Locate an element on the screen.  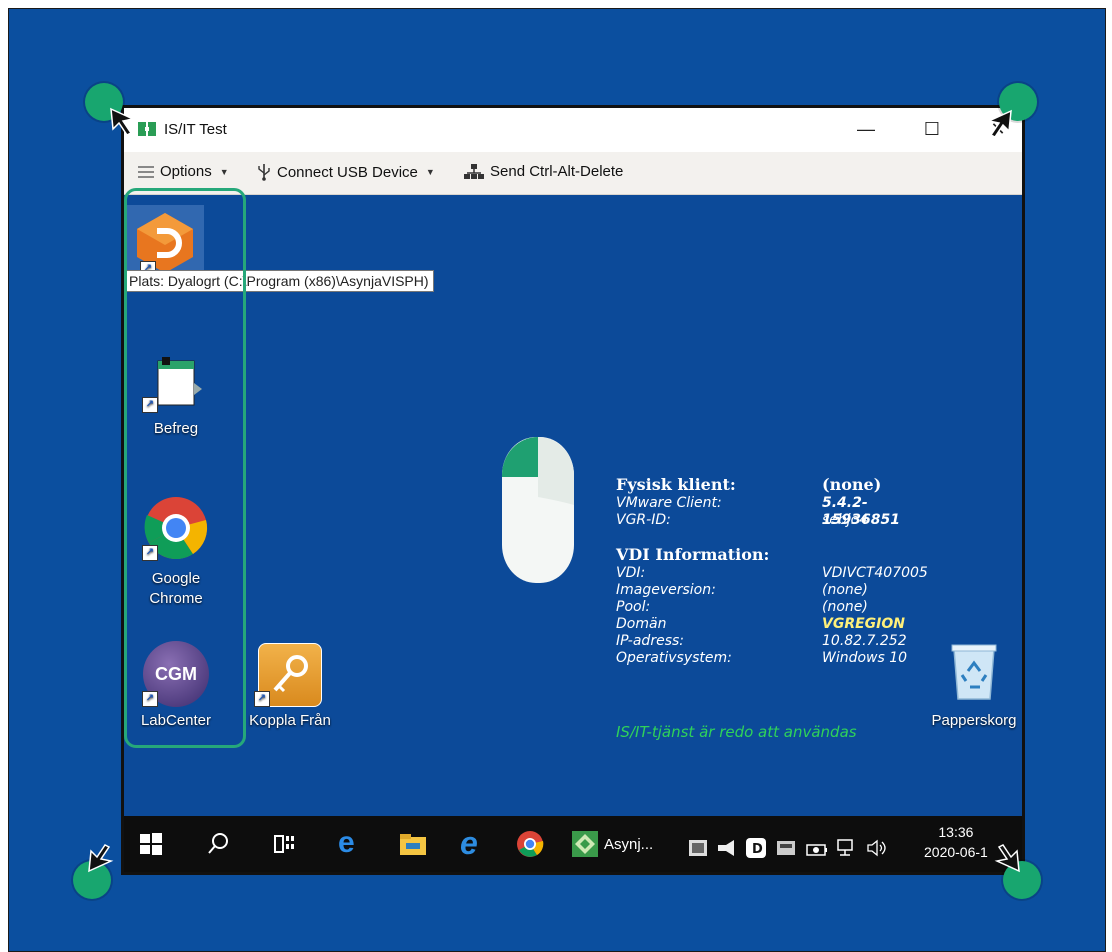
tray-app-icon is located at coordinates (698, 848).